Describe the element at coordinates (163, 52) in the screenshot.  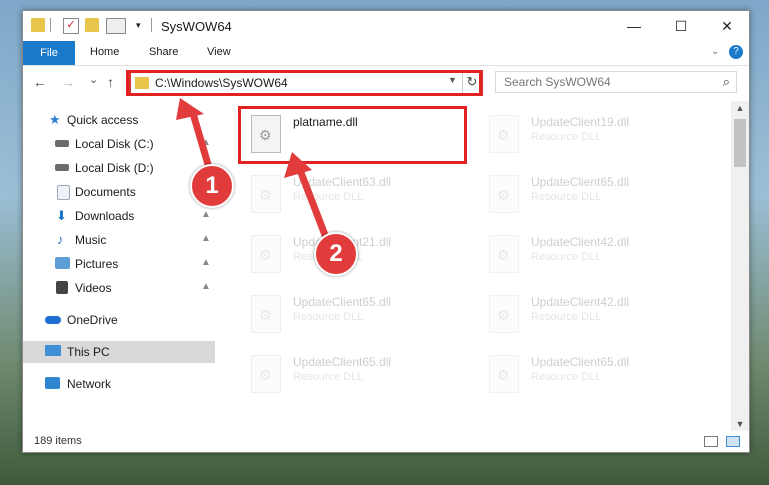
I see `tab-share: Share` at that location.